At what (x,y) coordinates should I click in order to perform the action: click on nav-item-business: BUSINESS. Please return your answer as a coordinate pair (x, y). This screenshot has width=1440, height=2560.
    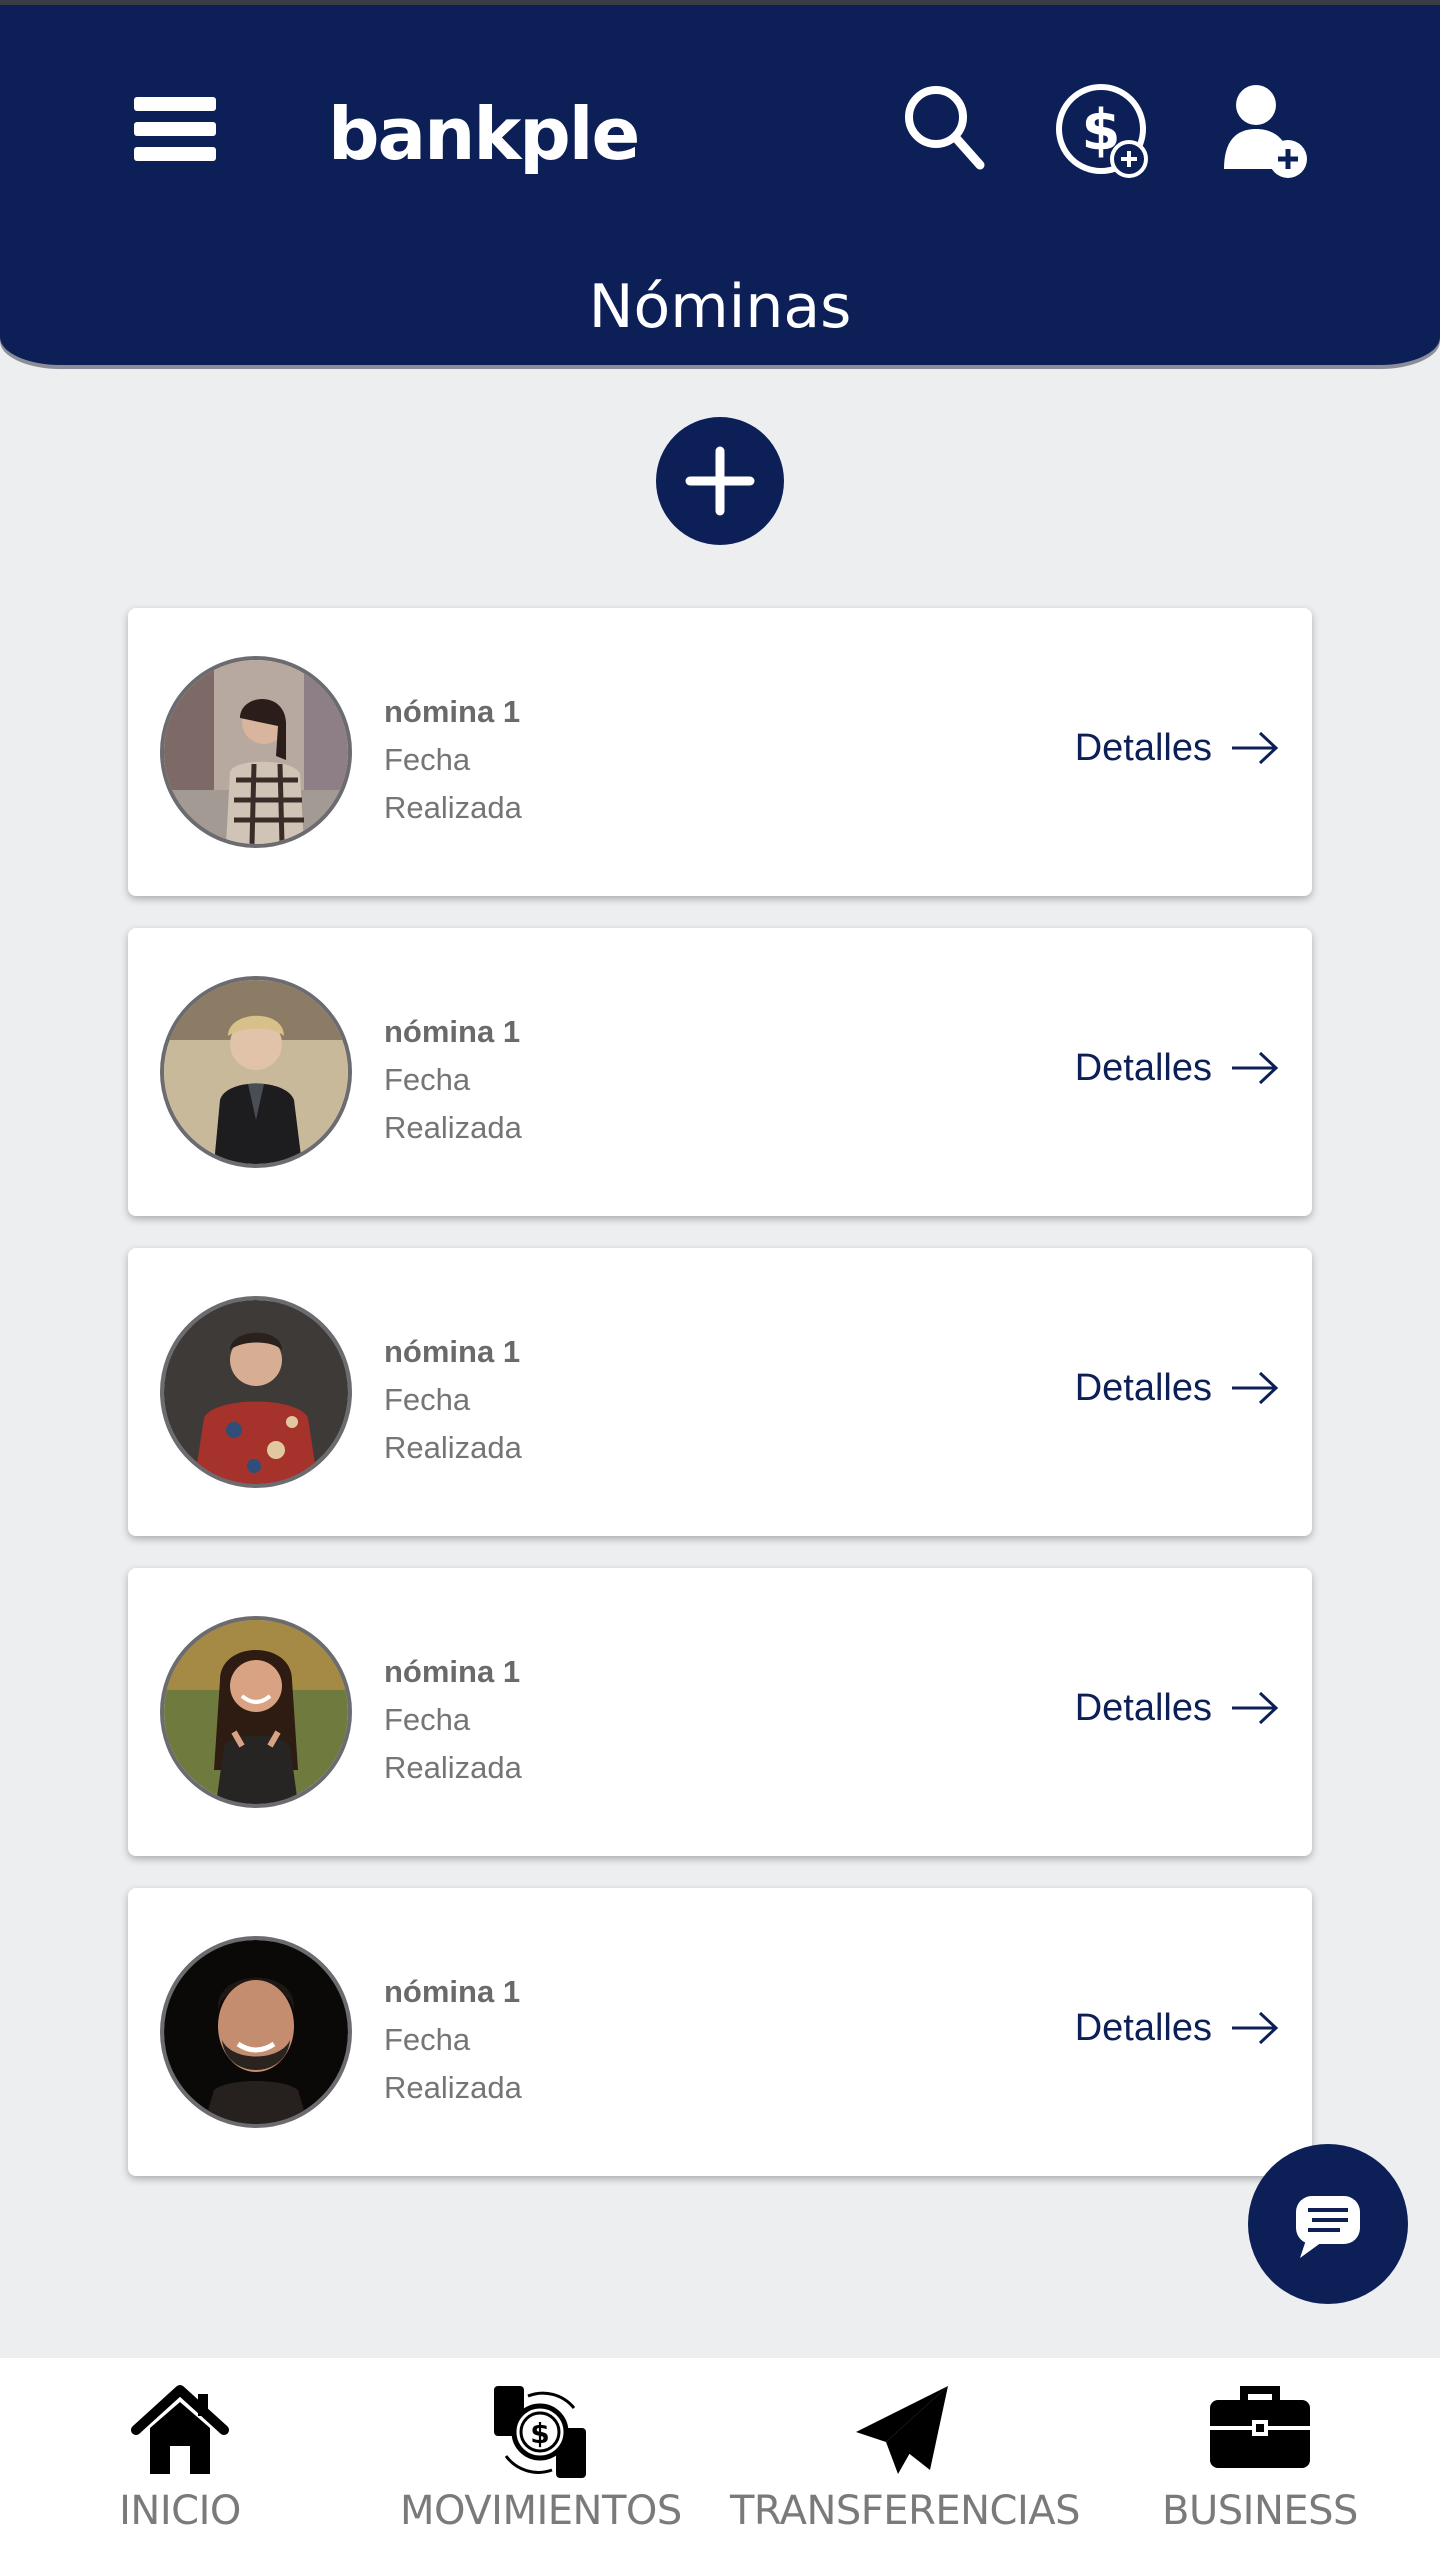
    Looking at the image, I should click on (1260, 2459).